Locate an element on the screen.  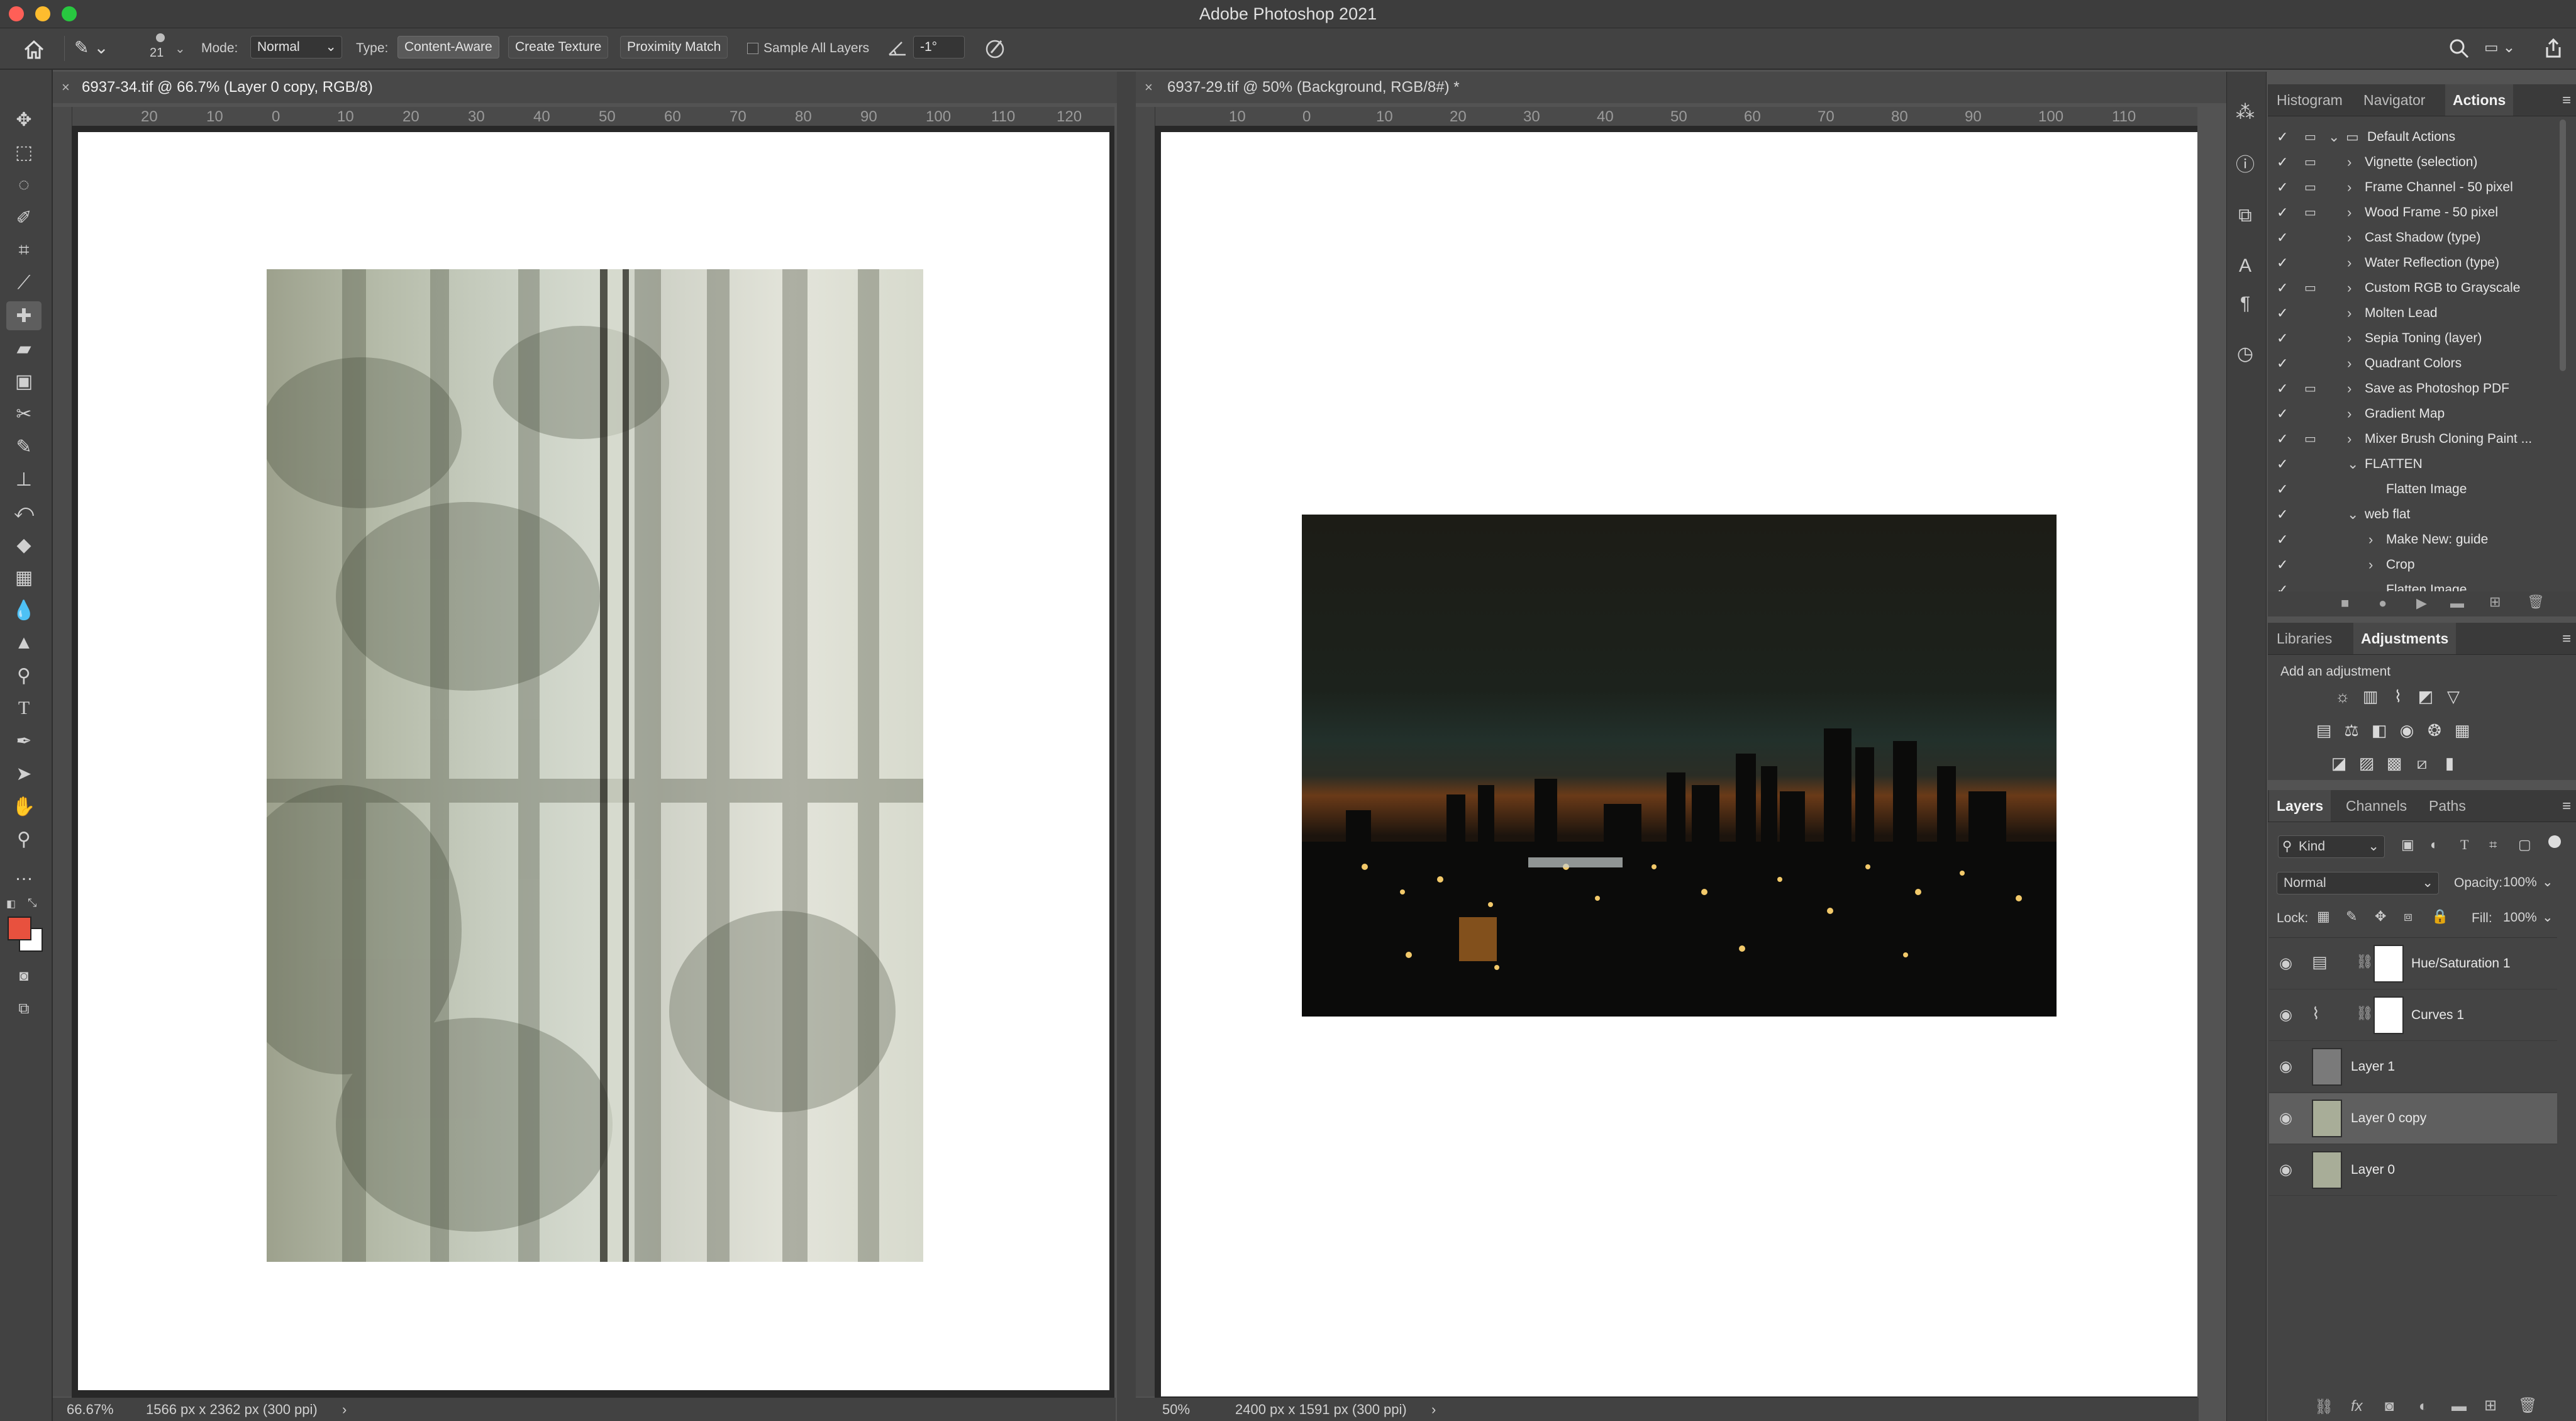
zoom-level-1: 66.67% is located at coordinates (90, 1409).